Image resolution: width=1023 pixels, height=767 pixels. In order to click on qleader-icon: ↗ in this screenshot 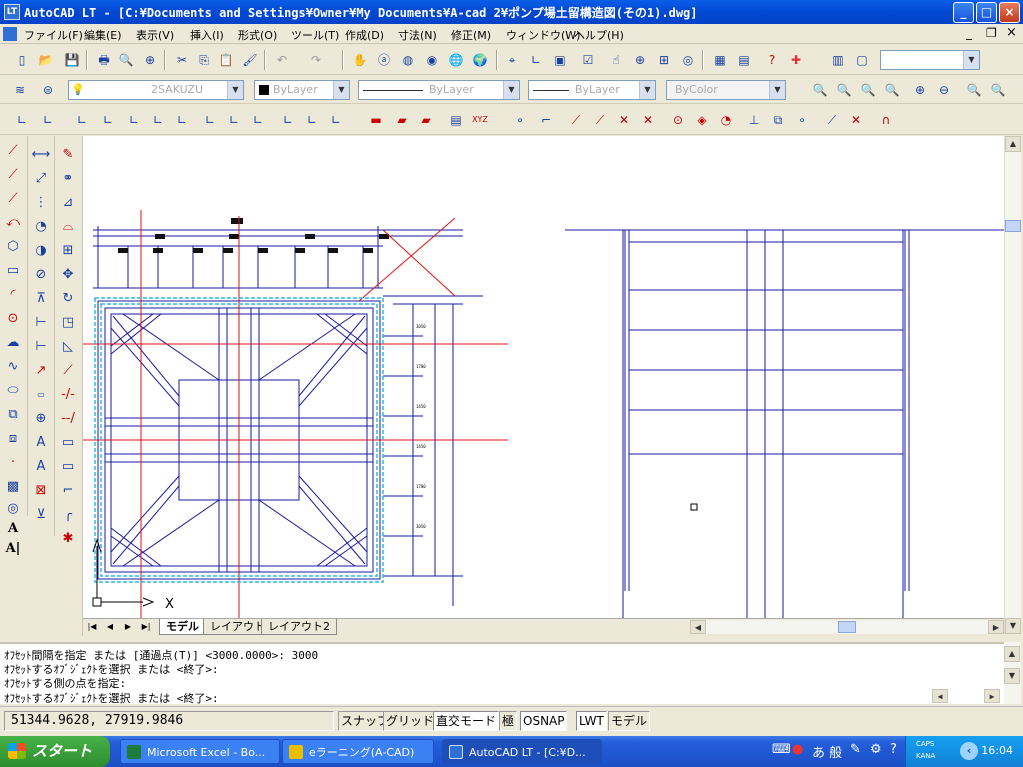, I will do `click(41, 371)`.